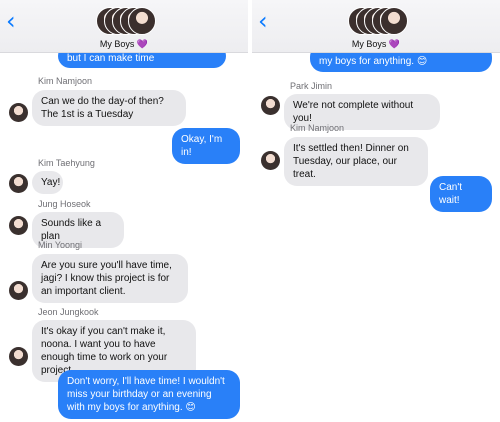 This screenshot has width=500, height=422. Describe the element at coordinates (461, 194) in the screenshot. I see `outgoing-bubble: Can't wait!` at that location.